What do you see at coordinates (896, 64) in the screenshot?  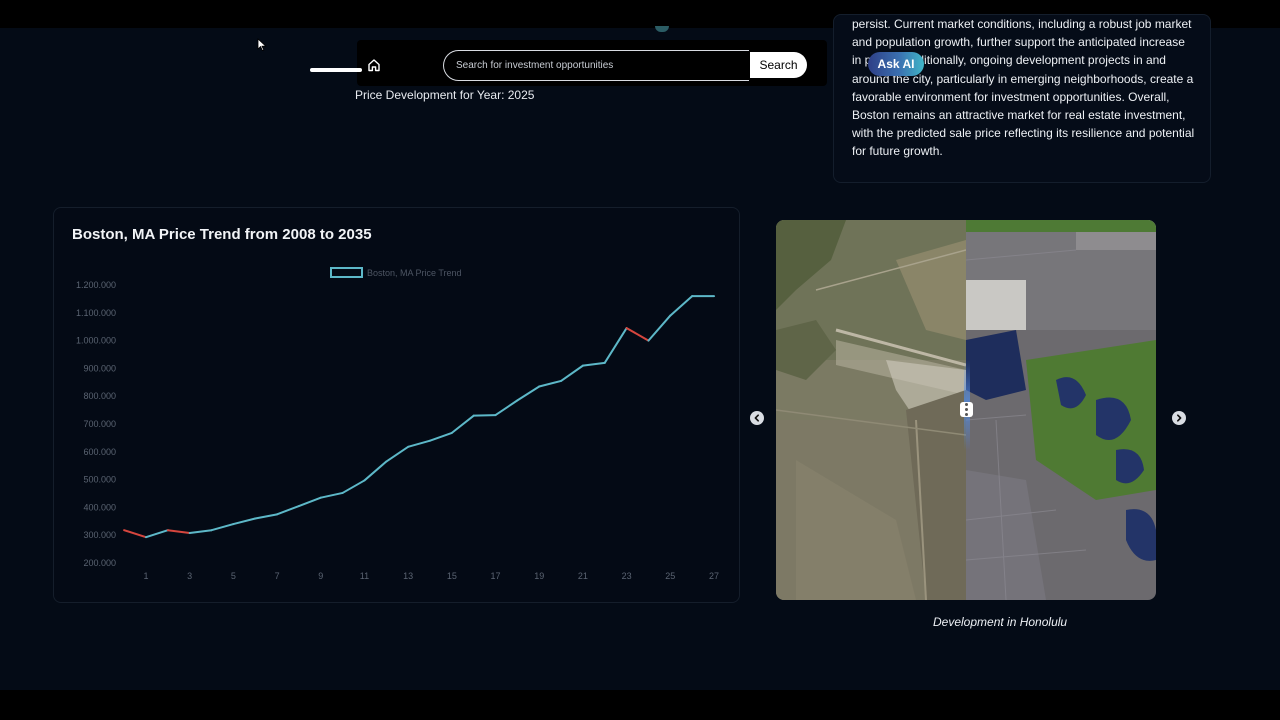 I see `ask-ai-button: Ask AI` at bounding box center [896, 64].